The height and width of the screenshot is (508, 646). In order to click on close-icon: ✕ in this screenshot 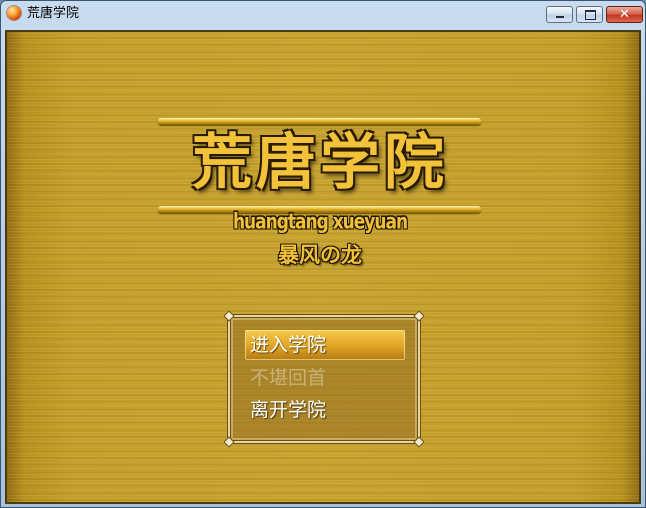, I will do `click(624, 14)`.